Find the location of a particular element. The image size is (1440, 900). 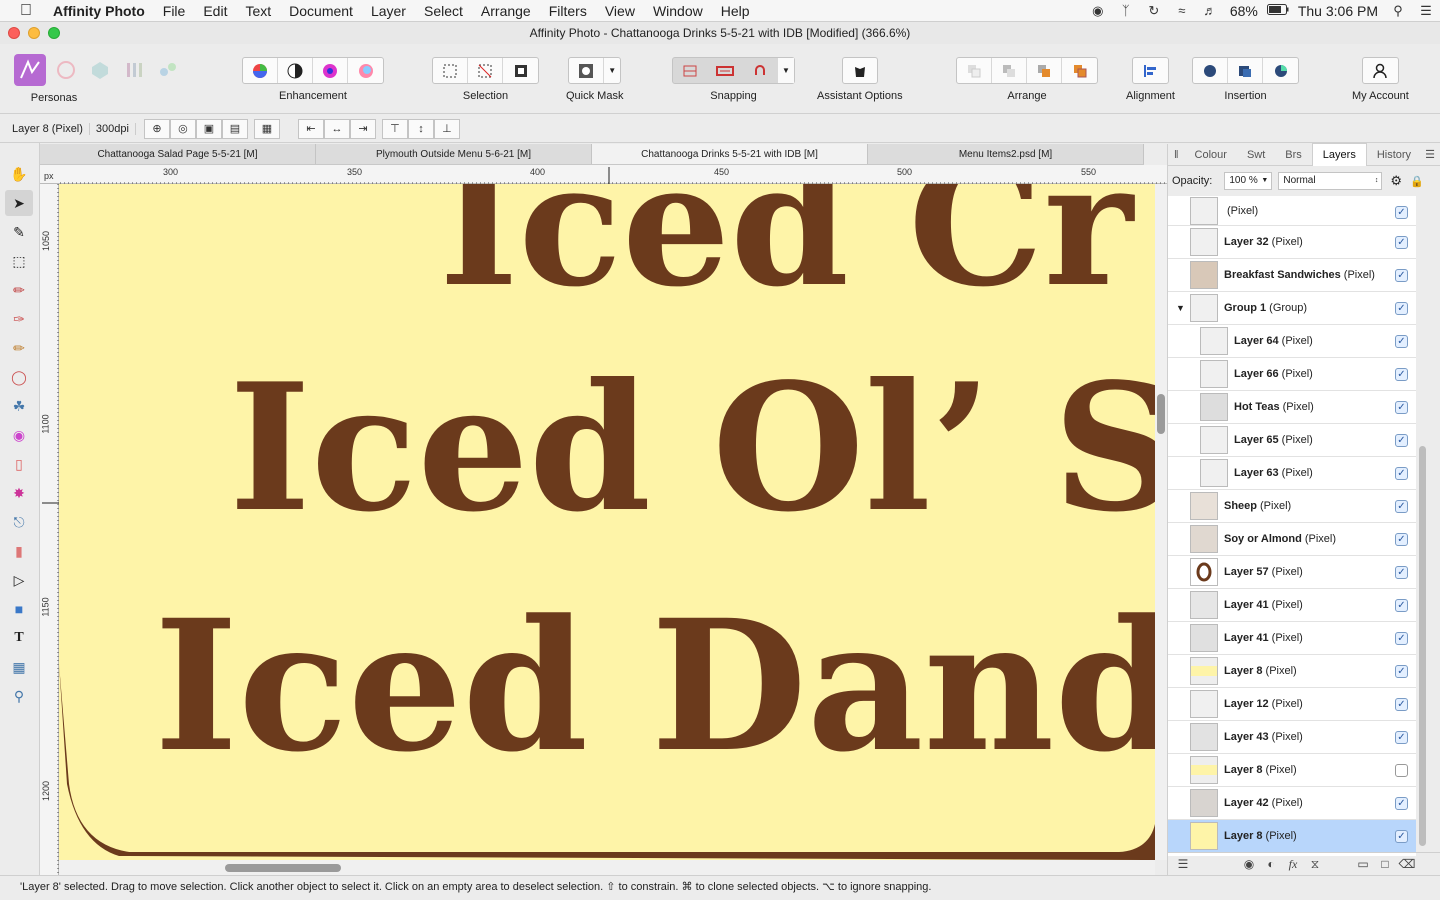

live-filter-icon: ⧖ is located at coordinates (1315, 864).